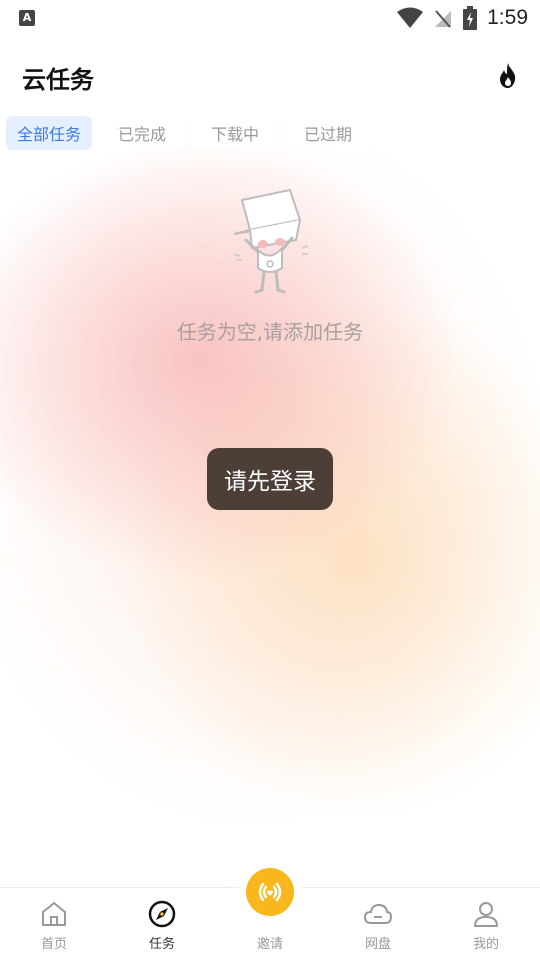 This screenshot has height=960, width=540. Describe the element at coordinates (235, 133) in the screenshot. I see `tab-downloading: 下载中` at that location.